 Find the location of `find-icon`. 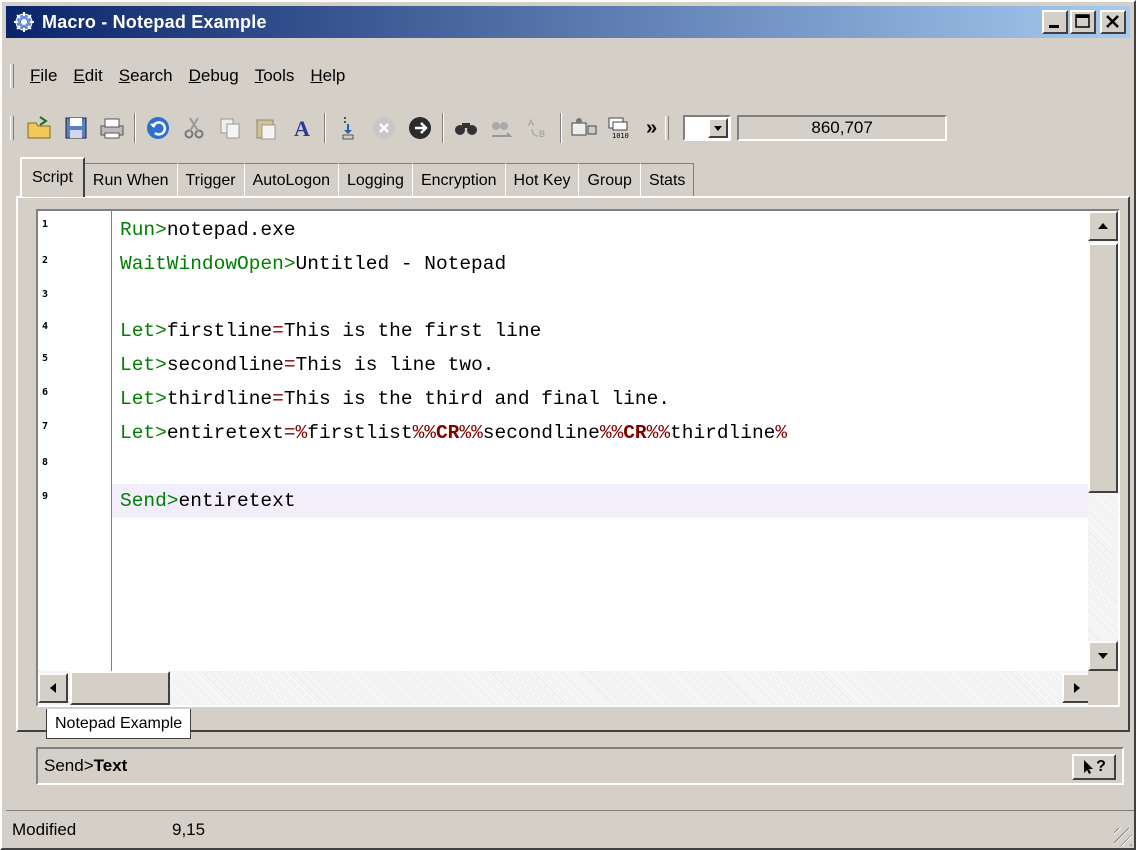

find-icon is located at coordinates (466, 128).